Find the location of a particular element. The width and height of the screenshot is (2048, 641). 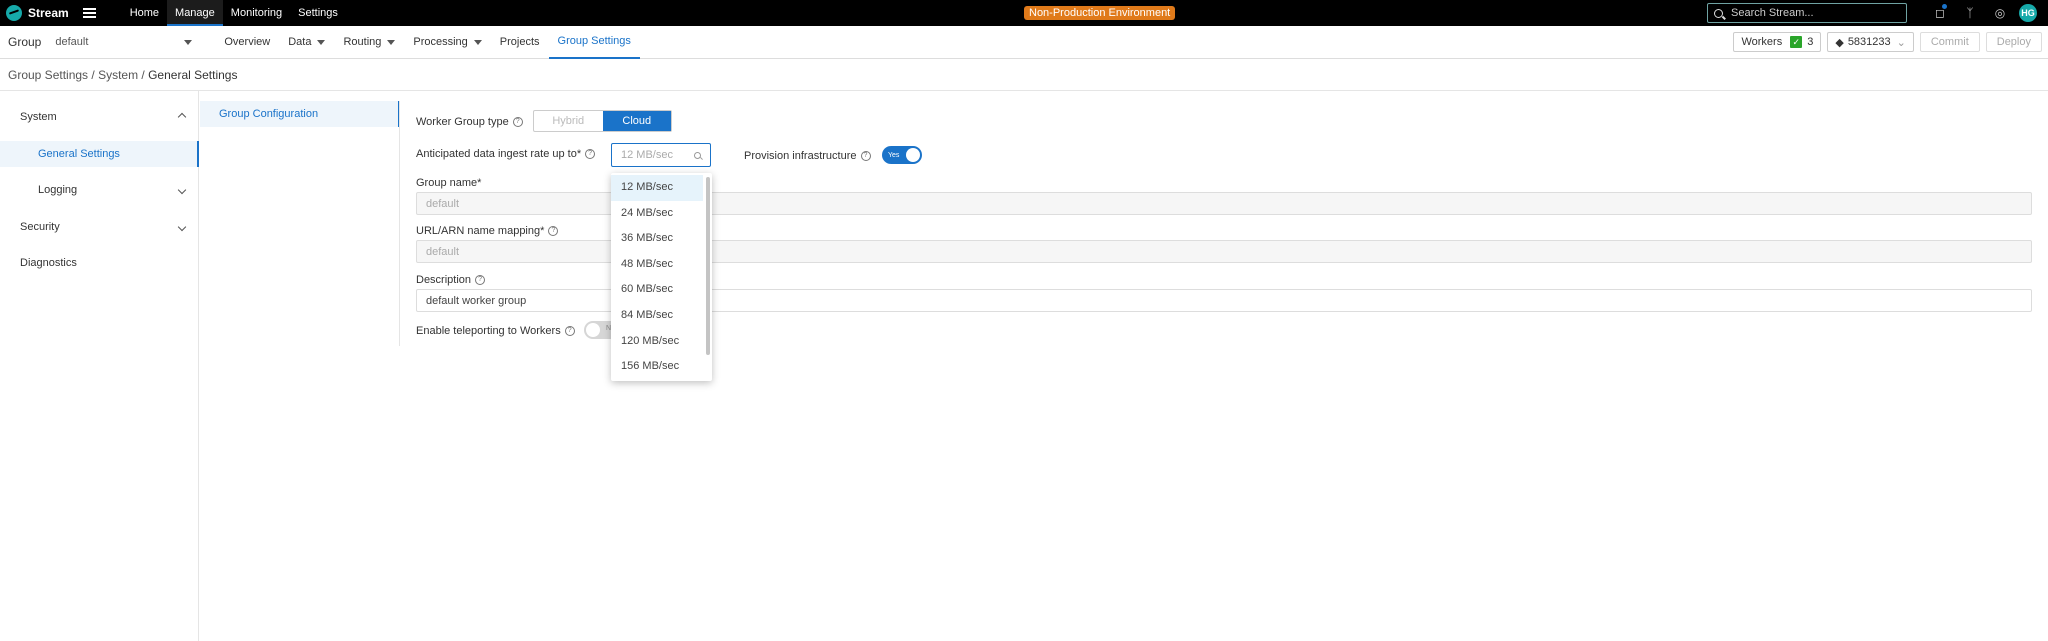

label-text: Provision infrastructure is located at coordinates (800, 156).